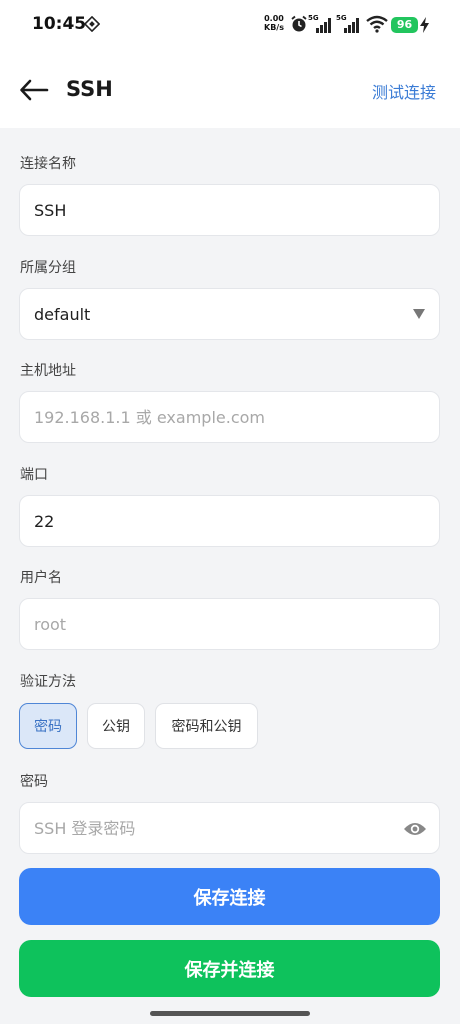 This screenshot has width=460, height=1024. Describe the element at coordinates (229, 314) in the screenshot. I see `group-select: default` at that location.